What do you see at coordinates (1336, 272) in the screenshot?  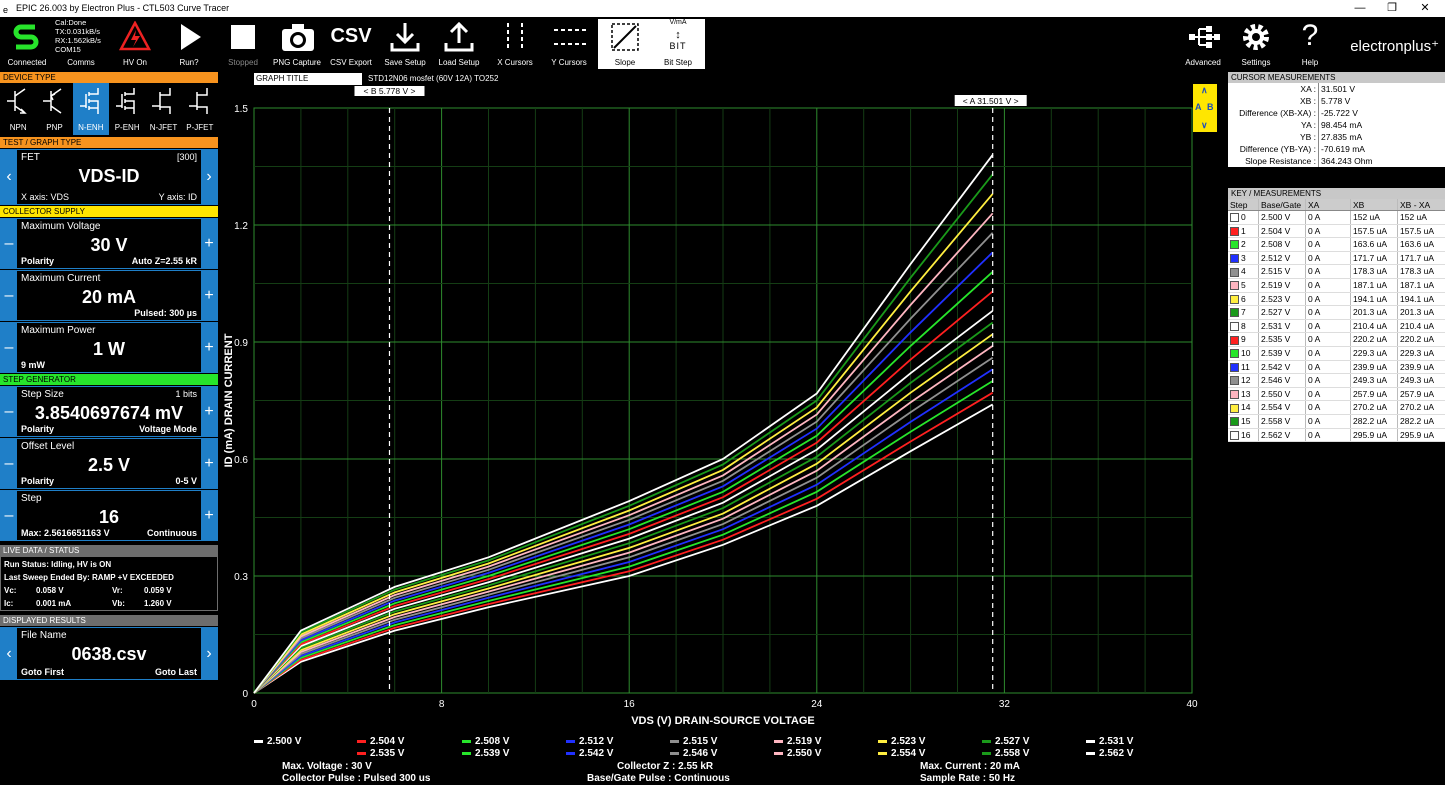 I see `key-table-row: 4 2.515 V0 A 178.3 uA 178.3 uA` at bounding box center [1336, 272].